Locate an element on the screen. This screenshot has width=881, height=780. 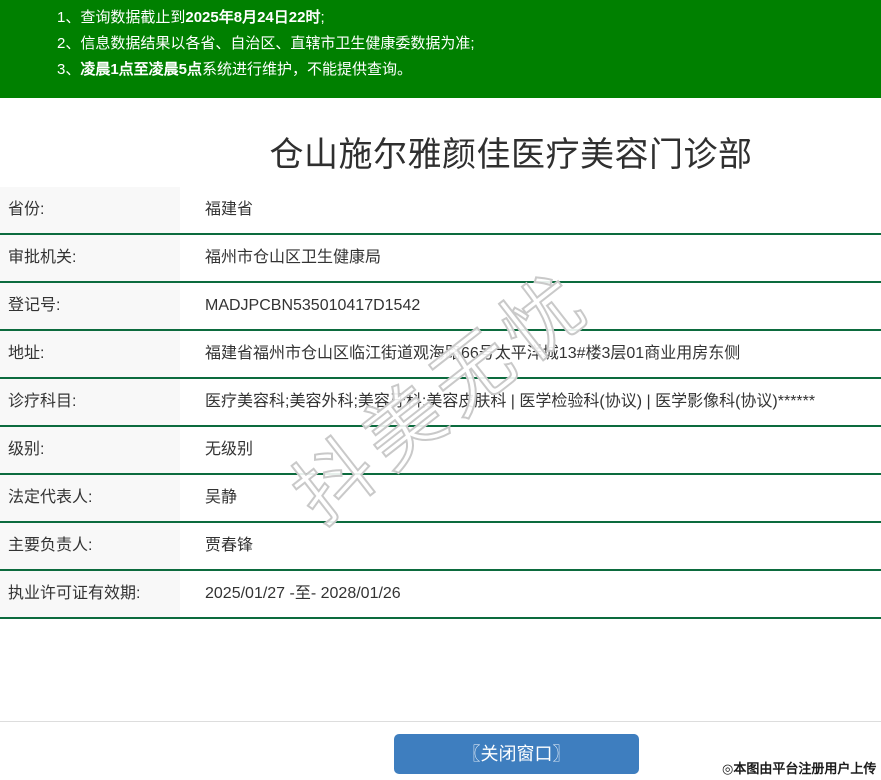
row-label: 级别: is located at coordinates (90, 450).